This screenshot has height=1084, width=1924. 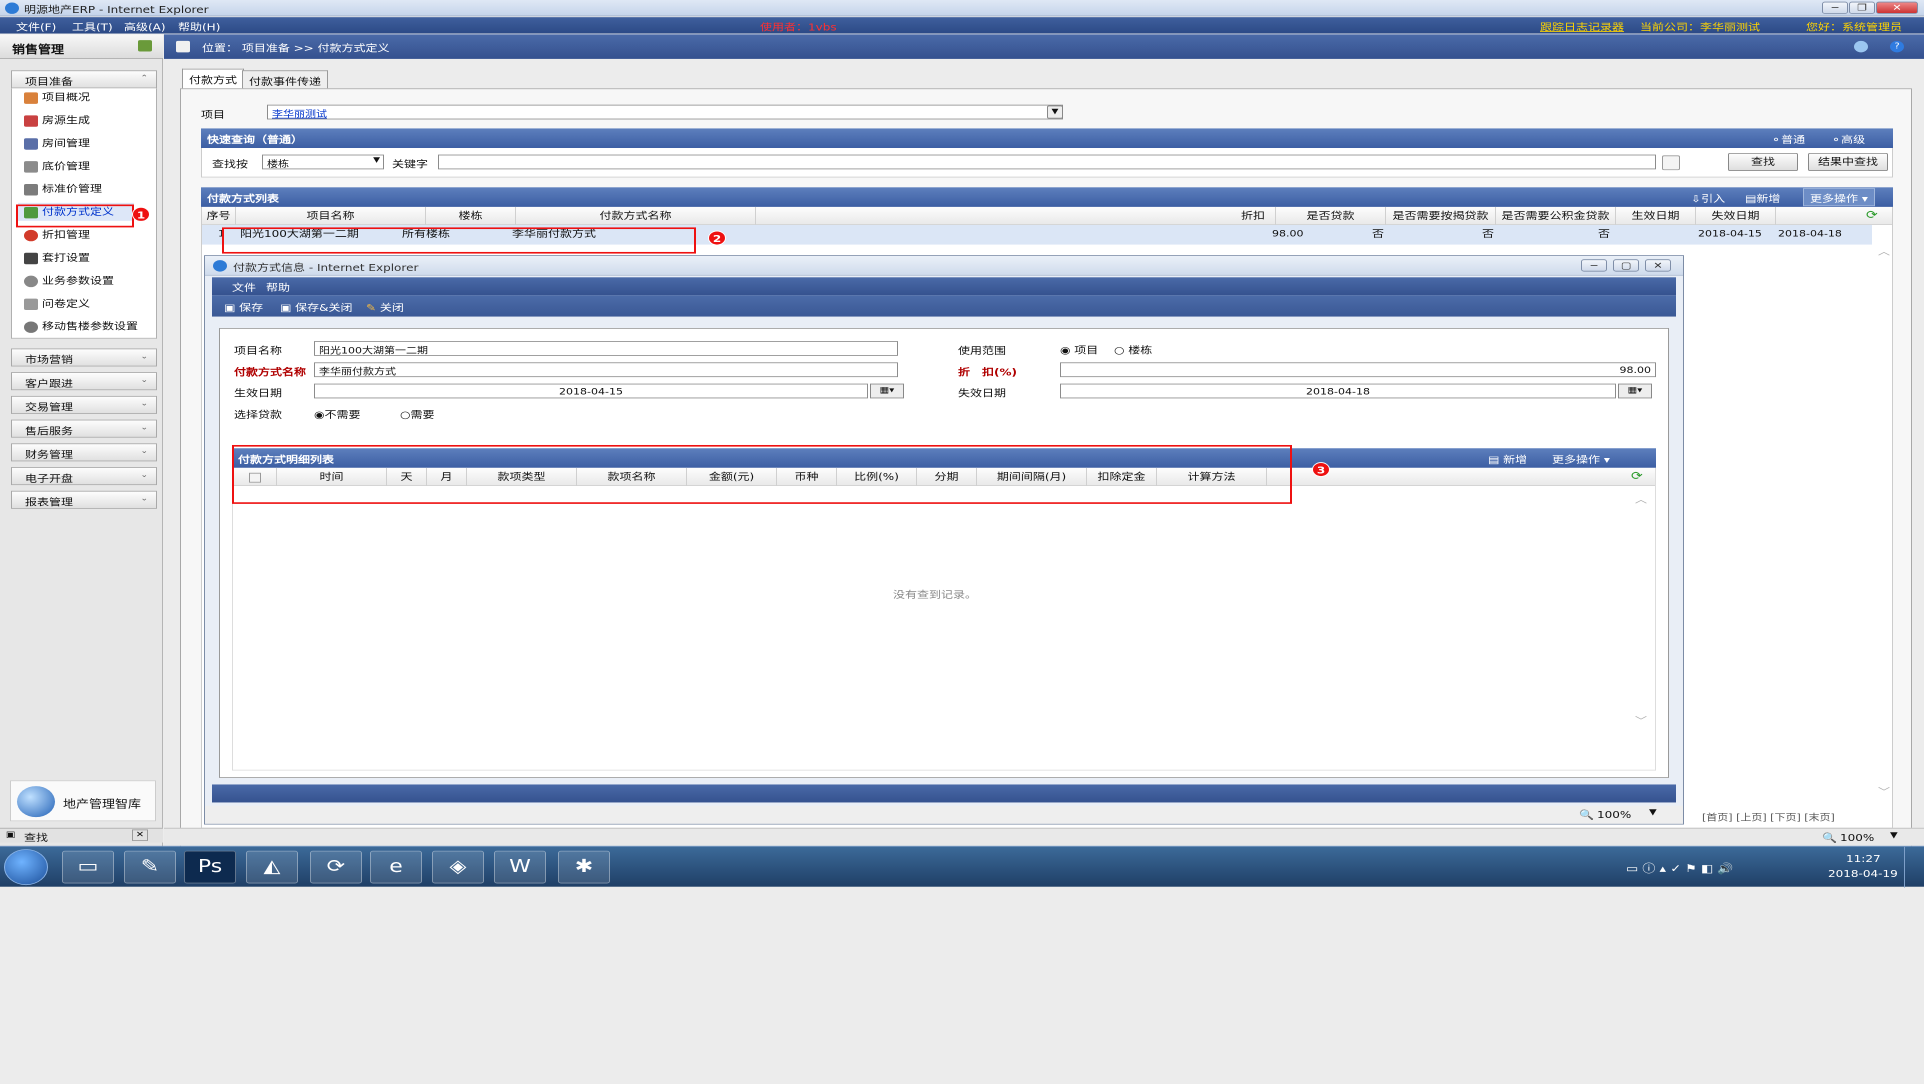 What do you see at coordinates (57, 120) in the screenshot?
I see `sidebar-item-room-generate: 房源生成` at bounding box center [57, 120].